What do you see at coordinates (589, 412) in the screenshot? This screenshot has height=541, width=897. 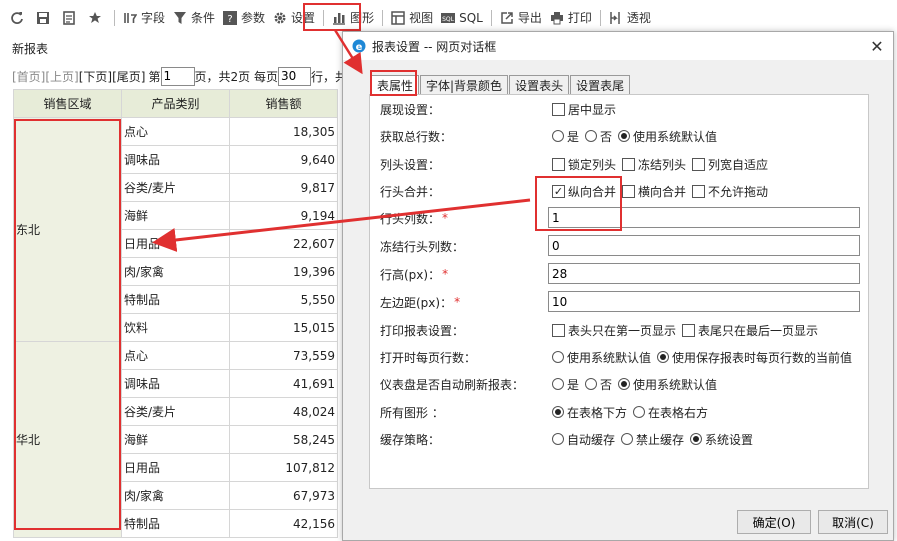 I see `radio-option: 在表格下方` at bounding box center [589, 412].